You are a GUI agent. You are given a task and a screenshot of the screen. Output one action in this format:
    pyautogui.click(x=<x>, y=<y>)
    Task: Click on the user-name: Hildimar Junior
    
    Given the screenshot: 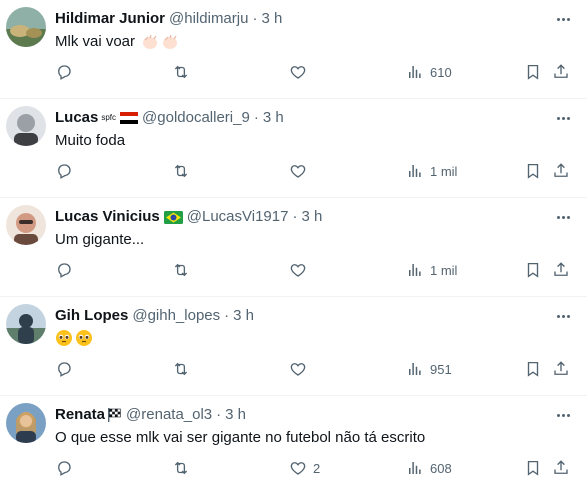 What is the action you would take?
    pyautogui.click(x=110, y=19)
    